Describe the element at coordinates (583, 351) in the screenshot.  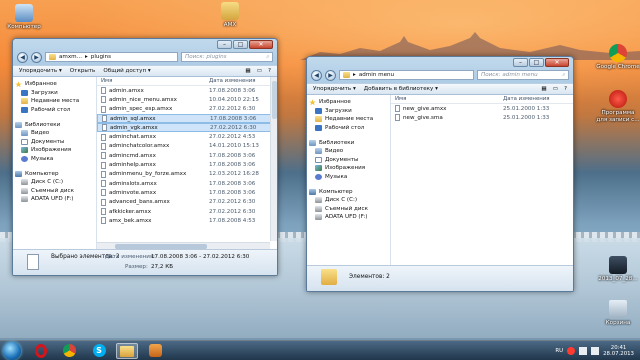
I see `network-icon` at that location.